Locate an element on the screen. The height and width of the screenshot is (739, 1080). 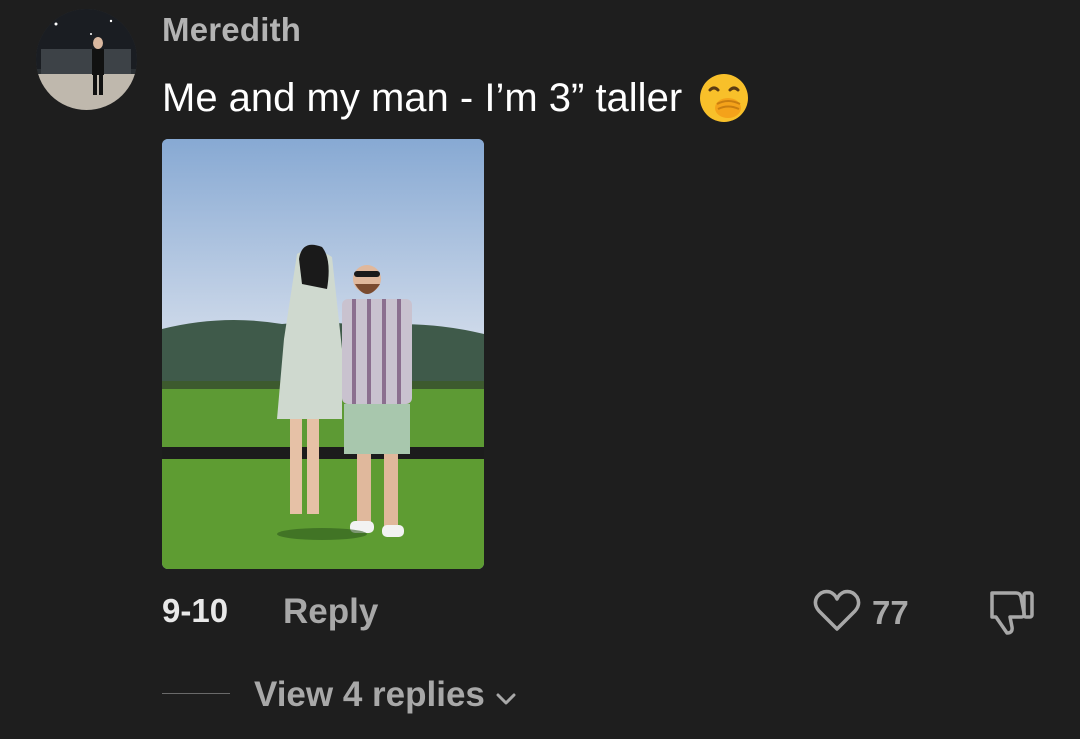
view-replies-label: View 4 replies is located at coordinates (369, 694).